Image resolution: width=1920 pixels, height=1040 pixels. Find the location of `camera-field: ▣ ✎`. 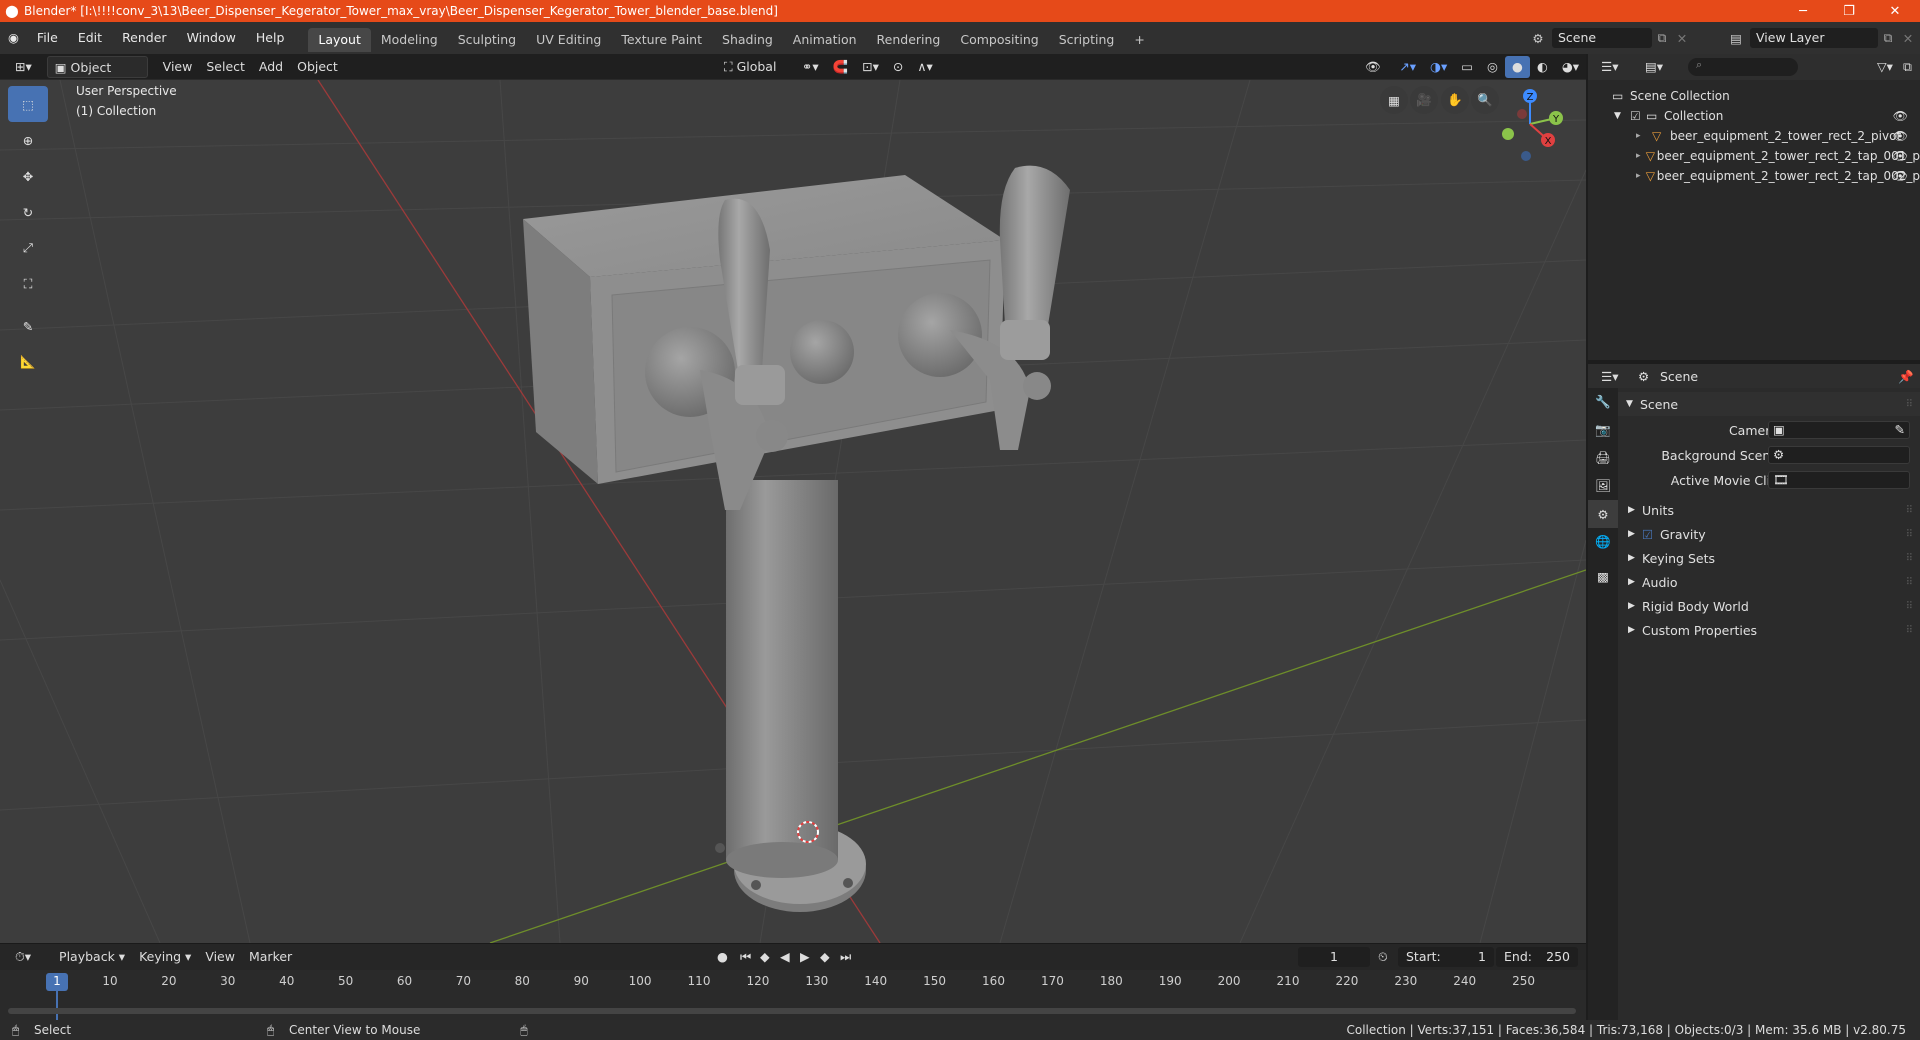

camera-field: ▣ ✎ is located at coordinates (1839, 430).